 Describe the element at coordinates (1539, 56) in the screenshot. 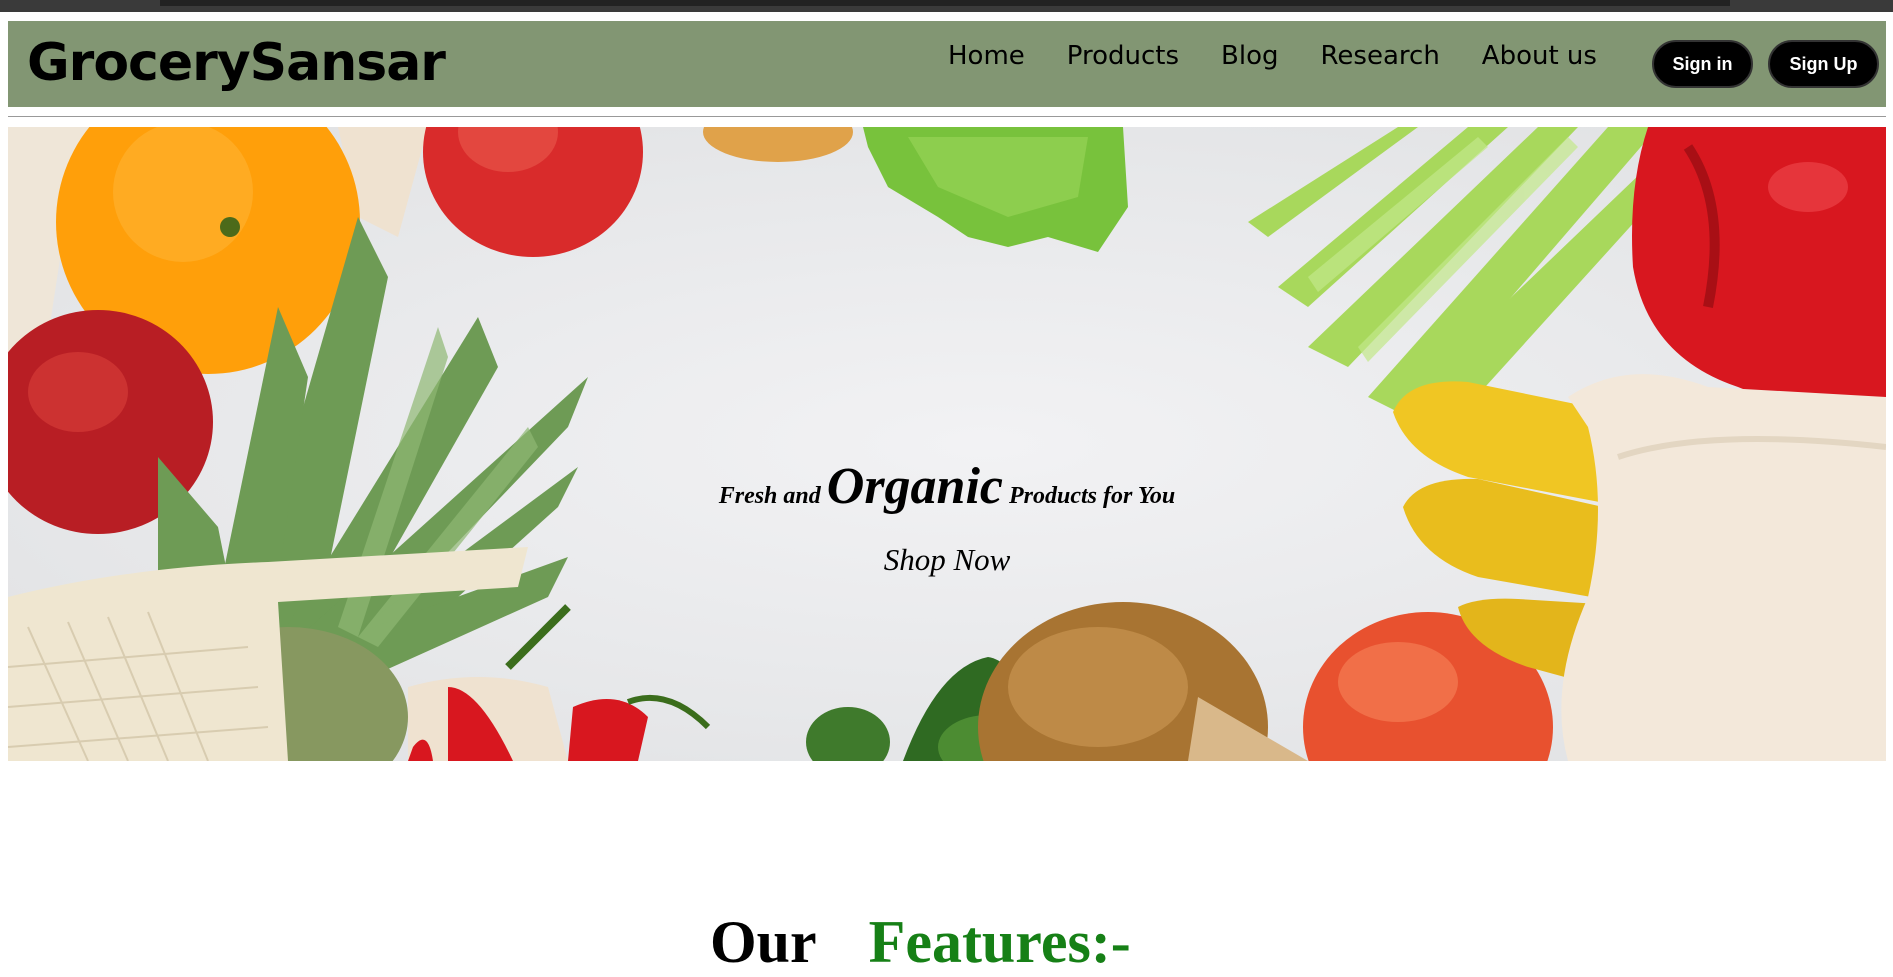

I see `nav-about-us: About us` at that location.